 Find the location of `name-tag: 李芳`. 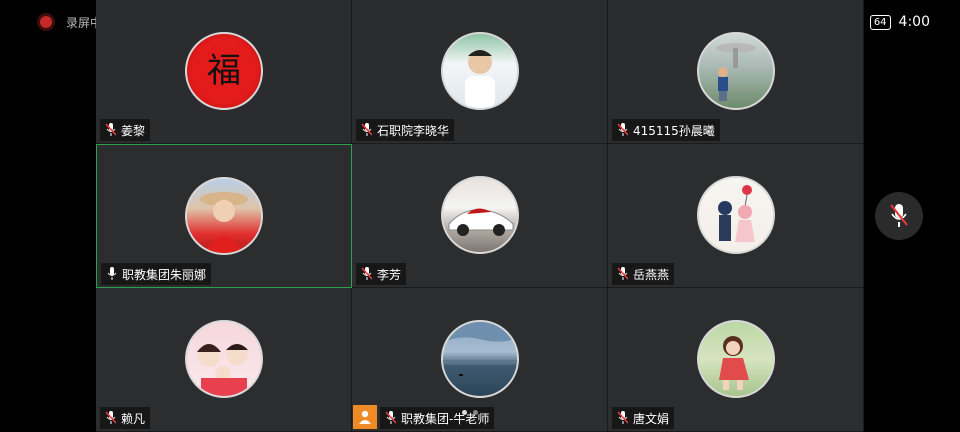

name-tag: 李芳 is located at coordinates (381, 274).